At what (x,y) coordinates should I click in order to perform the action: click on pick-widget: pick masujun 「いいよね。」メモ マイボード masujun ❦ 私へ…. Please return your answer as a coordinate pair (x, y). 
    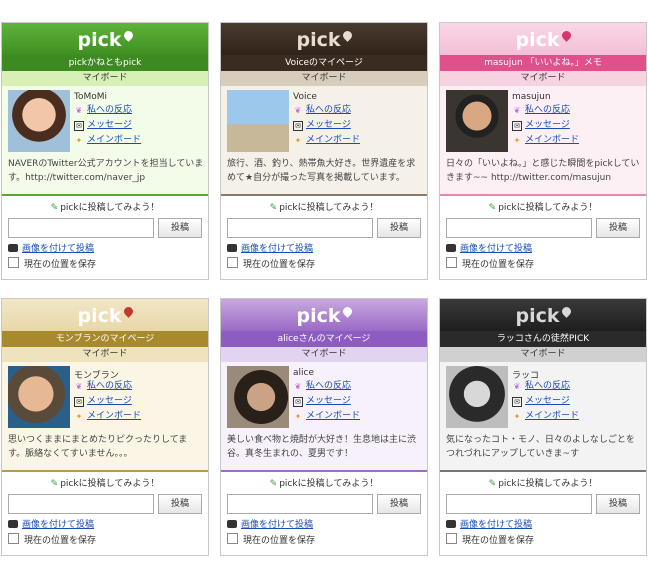
    Looking at the image, I should click on (543, 151).